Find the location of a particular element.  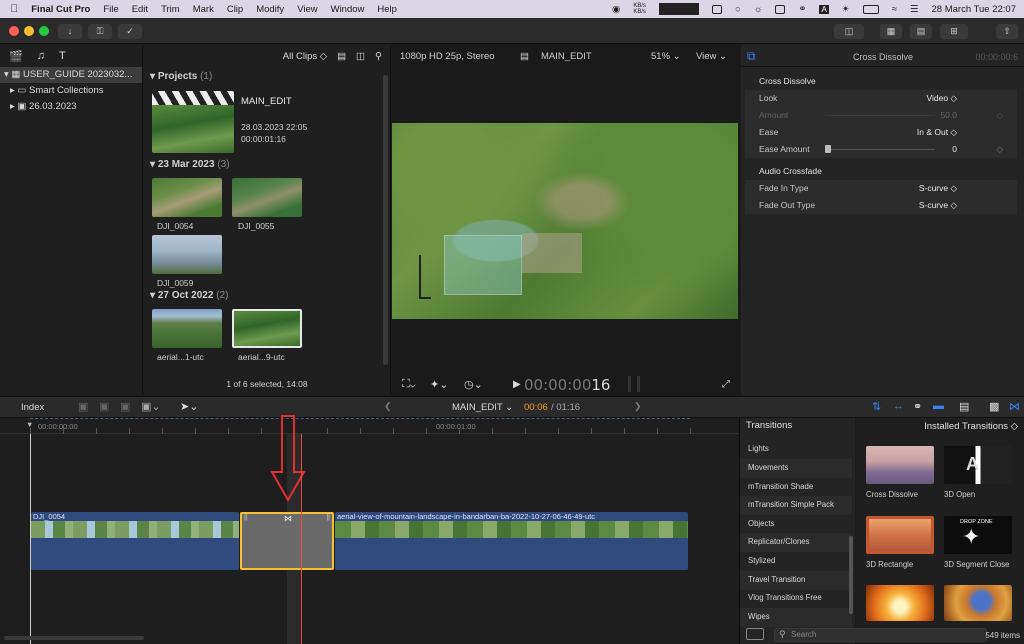

background-tasks-button: ✓ is located at coordinates (130, 31).